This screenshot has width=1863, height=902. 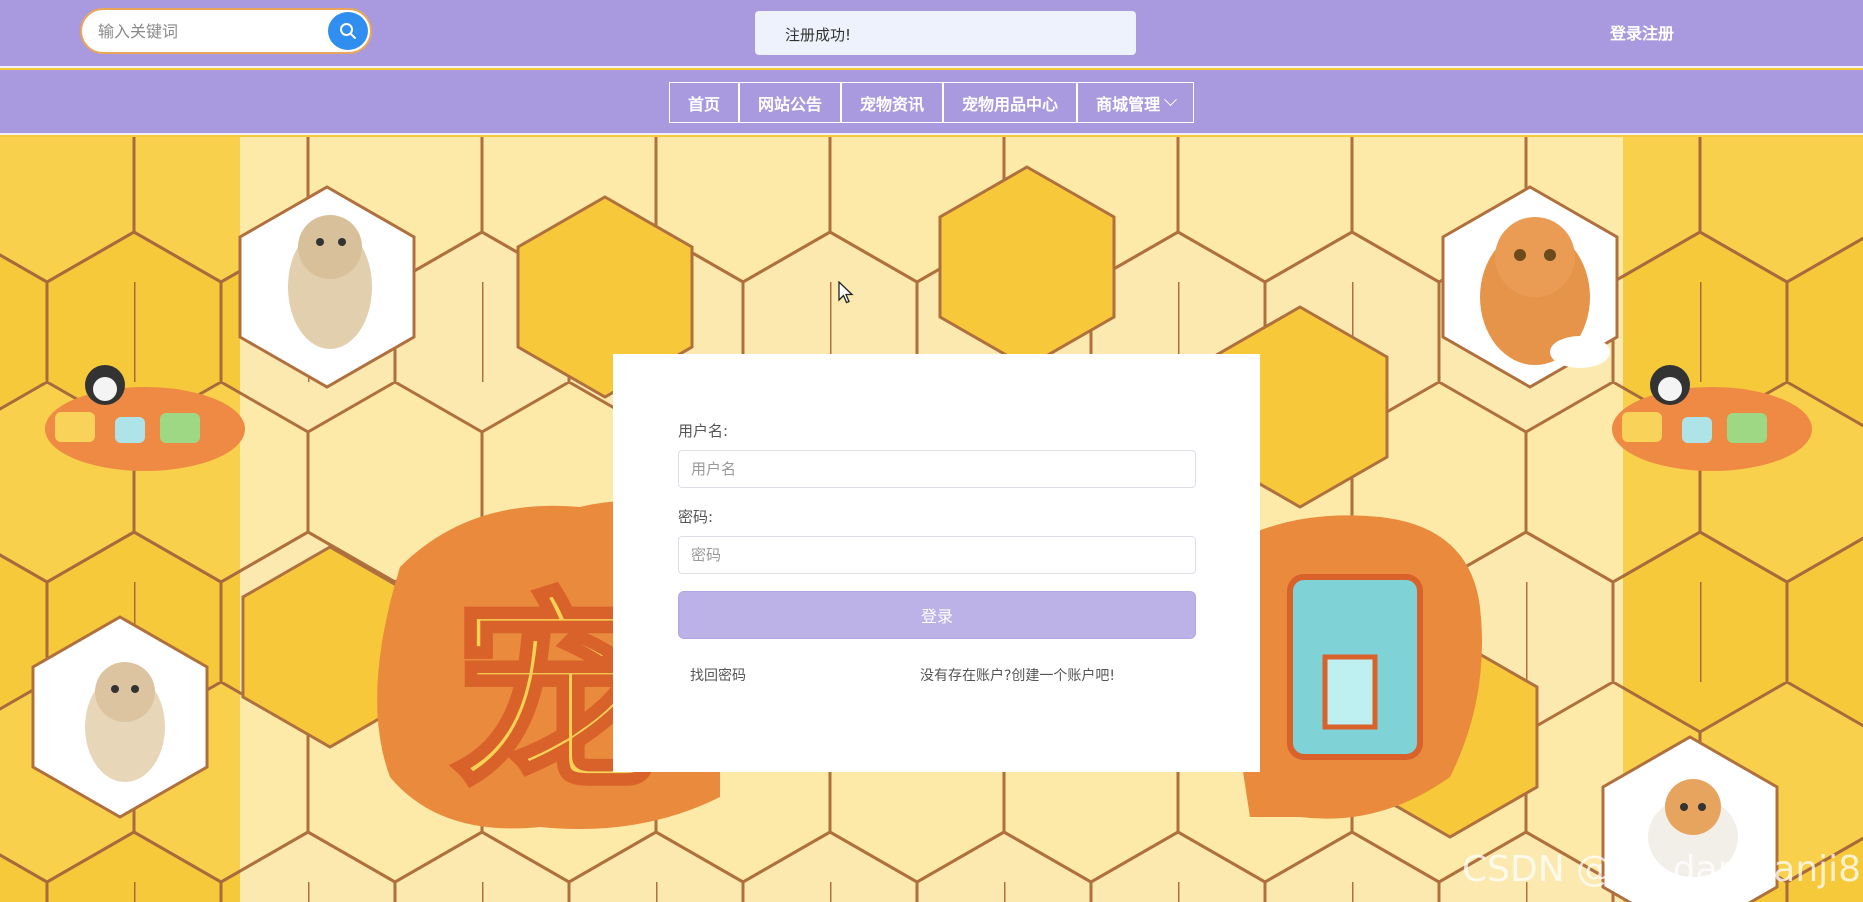 I want to click on nav-pet-news: 宠物资讯, so click(x=893, y=102).